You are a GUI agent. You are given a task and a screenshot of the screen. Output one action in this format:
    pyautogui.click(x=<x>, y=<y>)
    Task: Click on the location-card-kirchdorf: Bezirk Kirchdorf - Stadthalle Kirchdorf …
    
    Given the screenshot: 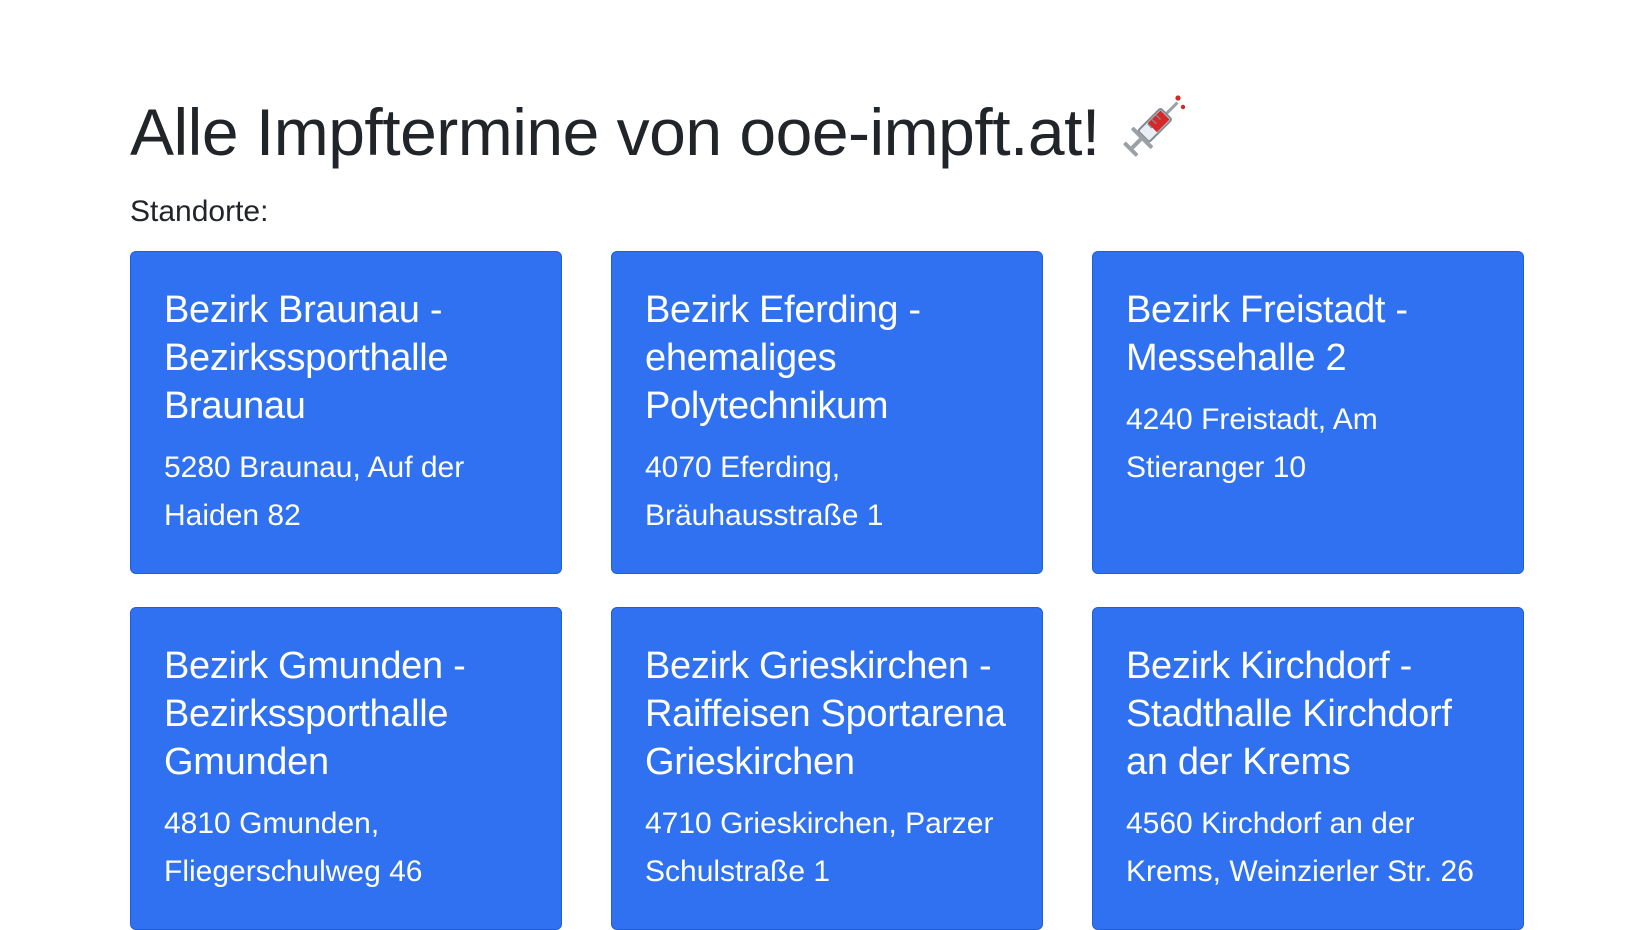 What is the action you would take?
    pyautogui.click(x=1308, y=768)
    